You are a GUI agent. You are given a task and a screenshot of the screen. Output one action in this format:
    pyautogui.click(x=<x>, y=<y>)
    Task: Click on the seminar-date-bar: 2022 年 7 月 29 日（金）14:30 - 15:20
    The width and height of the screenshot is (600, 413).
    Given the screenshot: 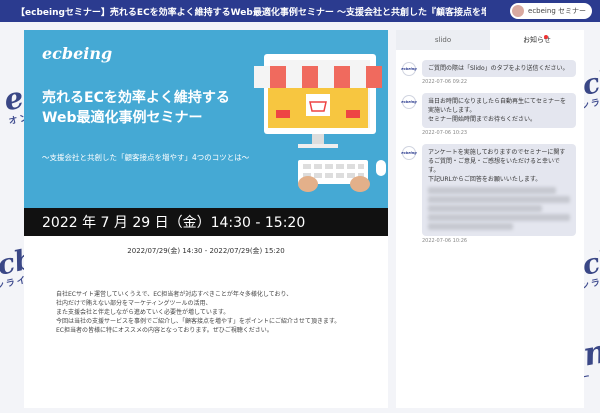 What is the action you would take?
    pyautogui.click(x=206, y=222)
    